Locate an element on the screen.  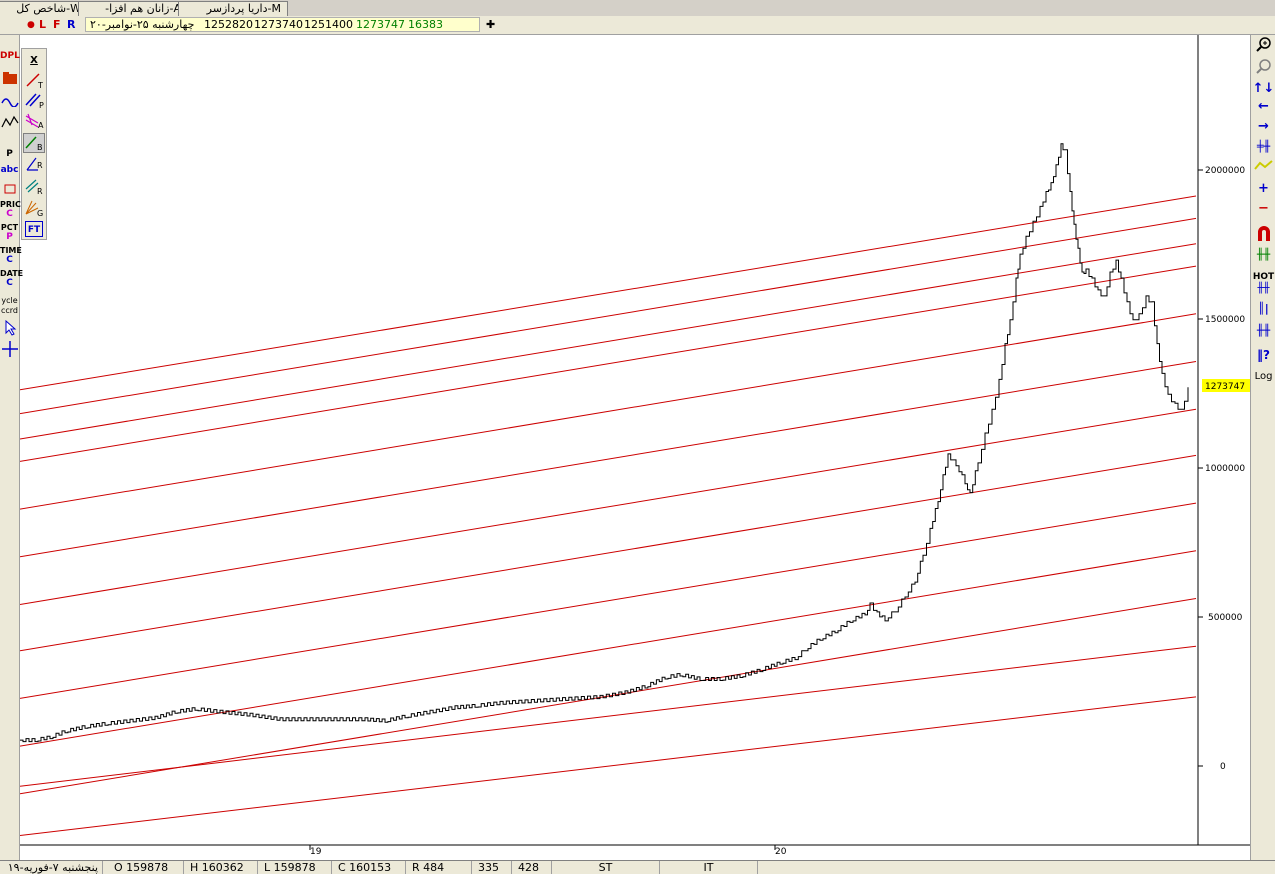
channel-tool: B is located at coordinates (34, 143).